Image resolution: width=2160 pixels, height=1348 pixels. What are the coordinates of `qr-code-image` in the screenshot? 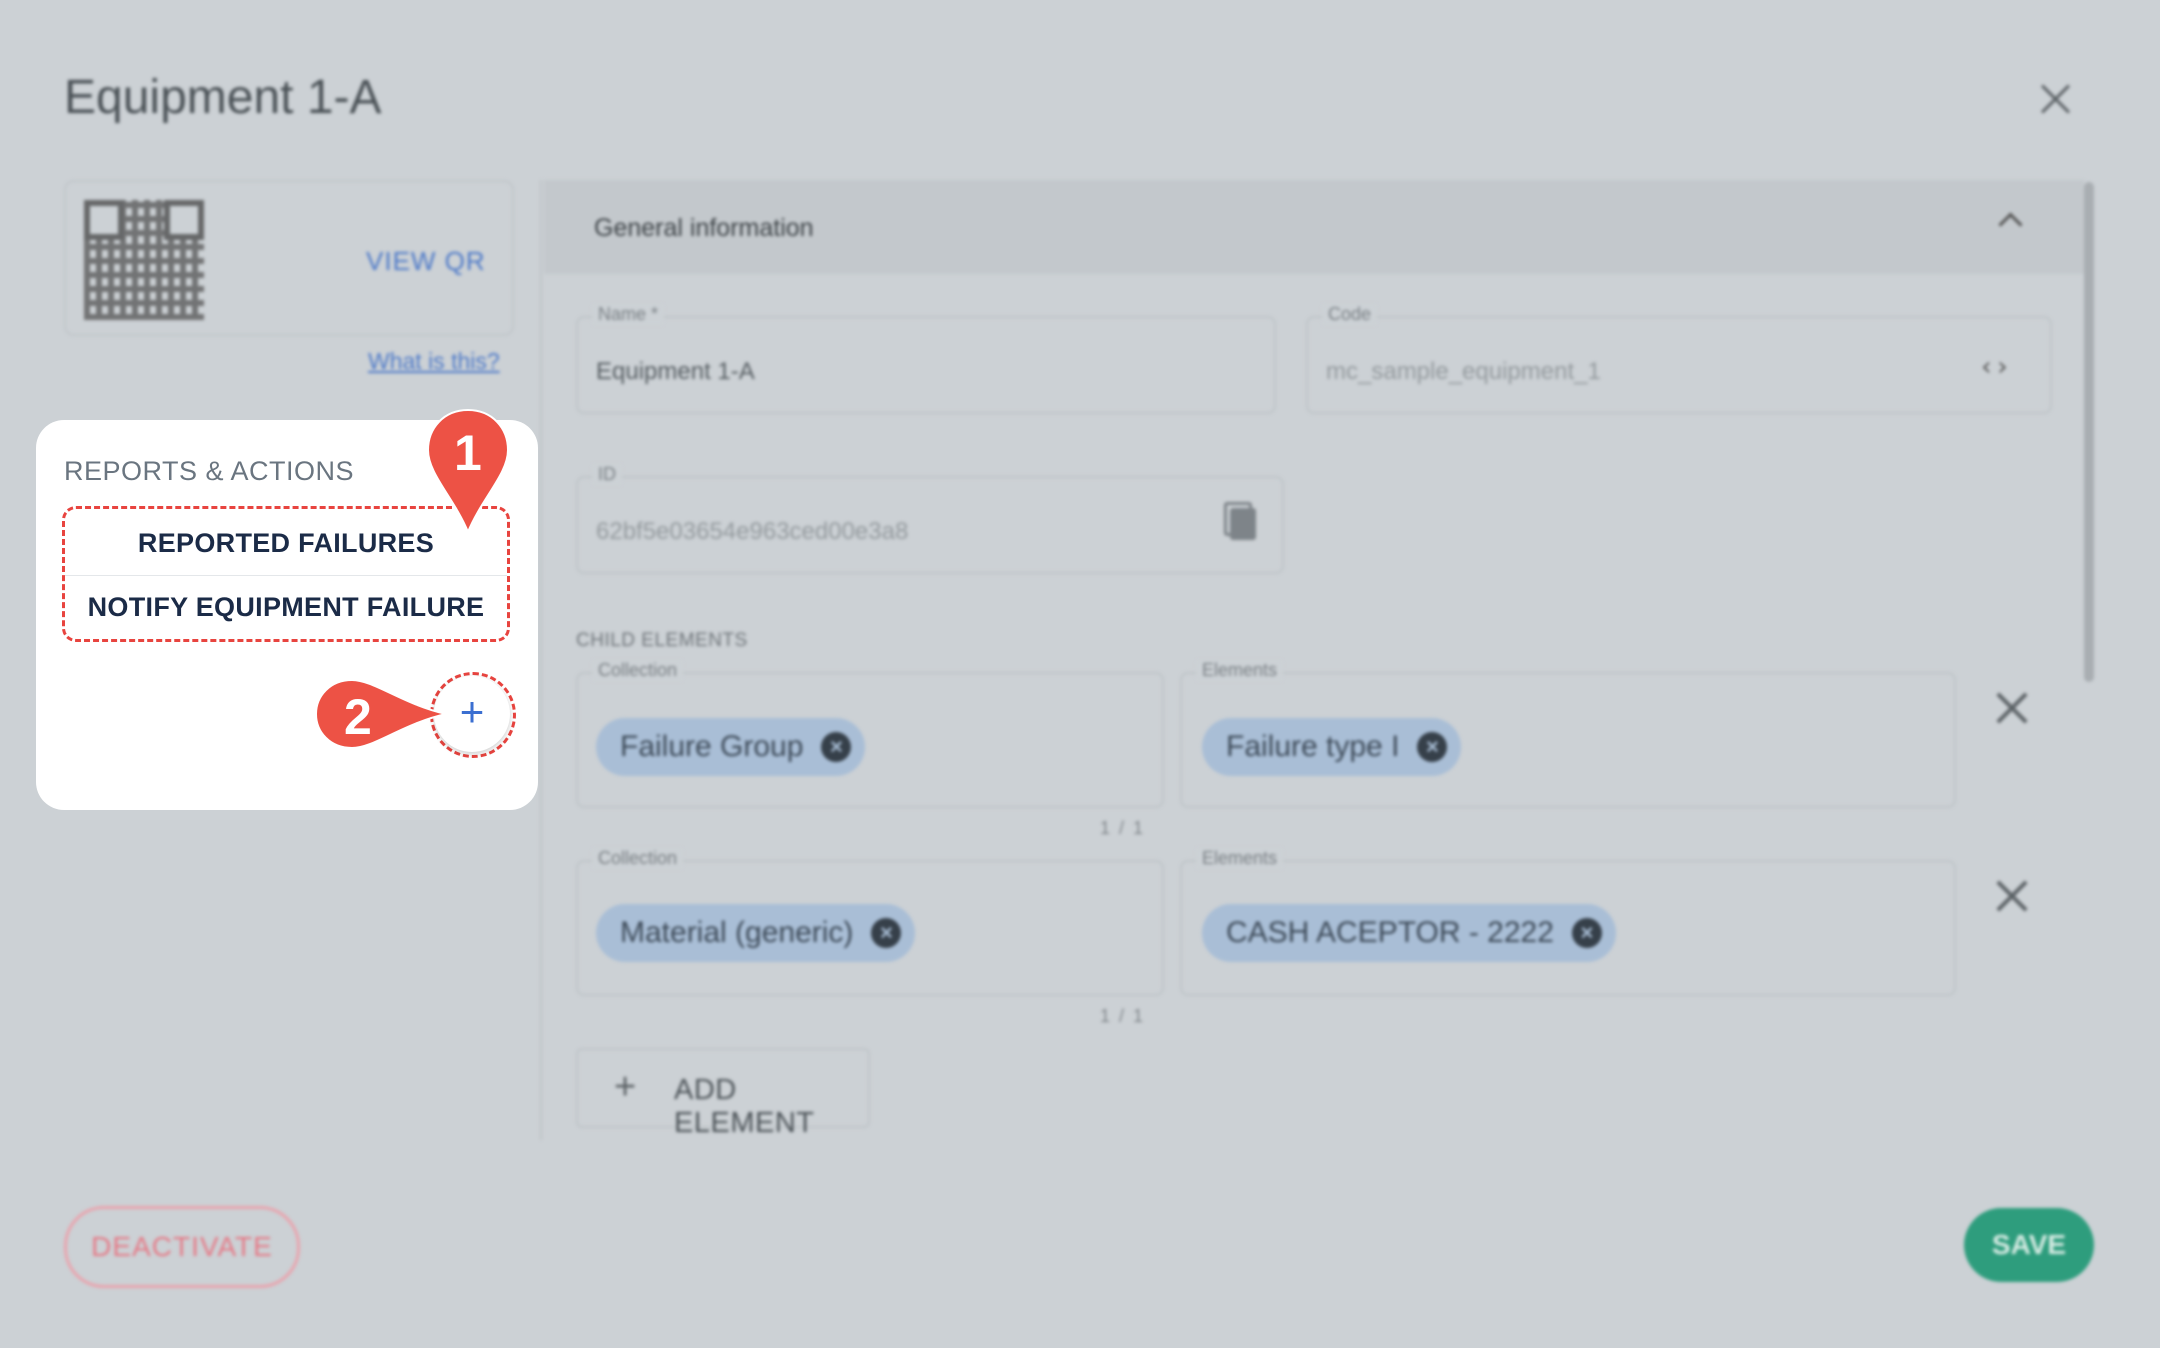 It's located at (144, 260).